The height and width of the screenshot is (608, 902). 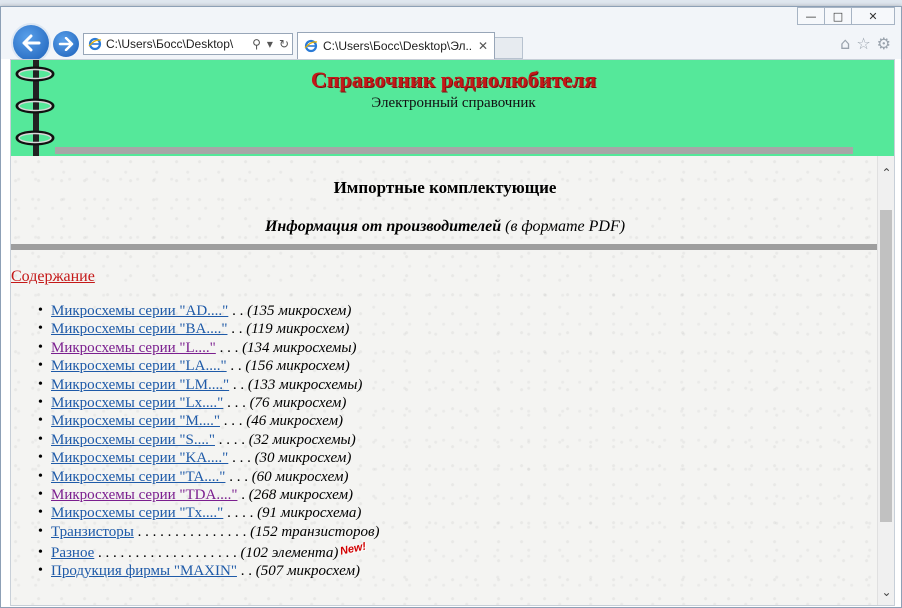 What do you see at coordinates (92, 532) in the screenshot?
I see `item-link: Транзисторы` at bounding box center [92, 532].